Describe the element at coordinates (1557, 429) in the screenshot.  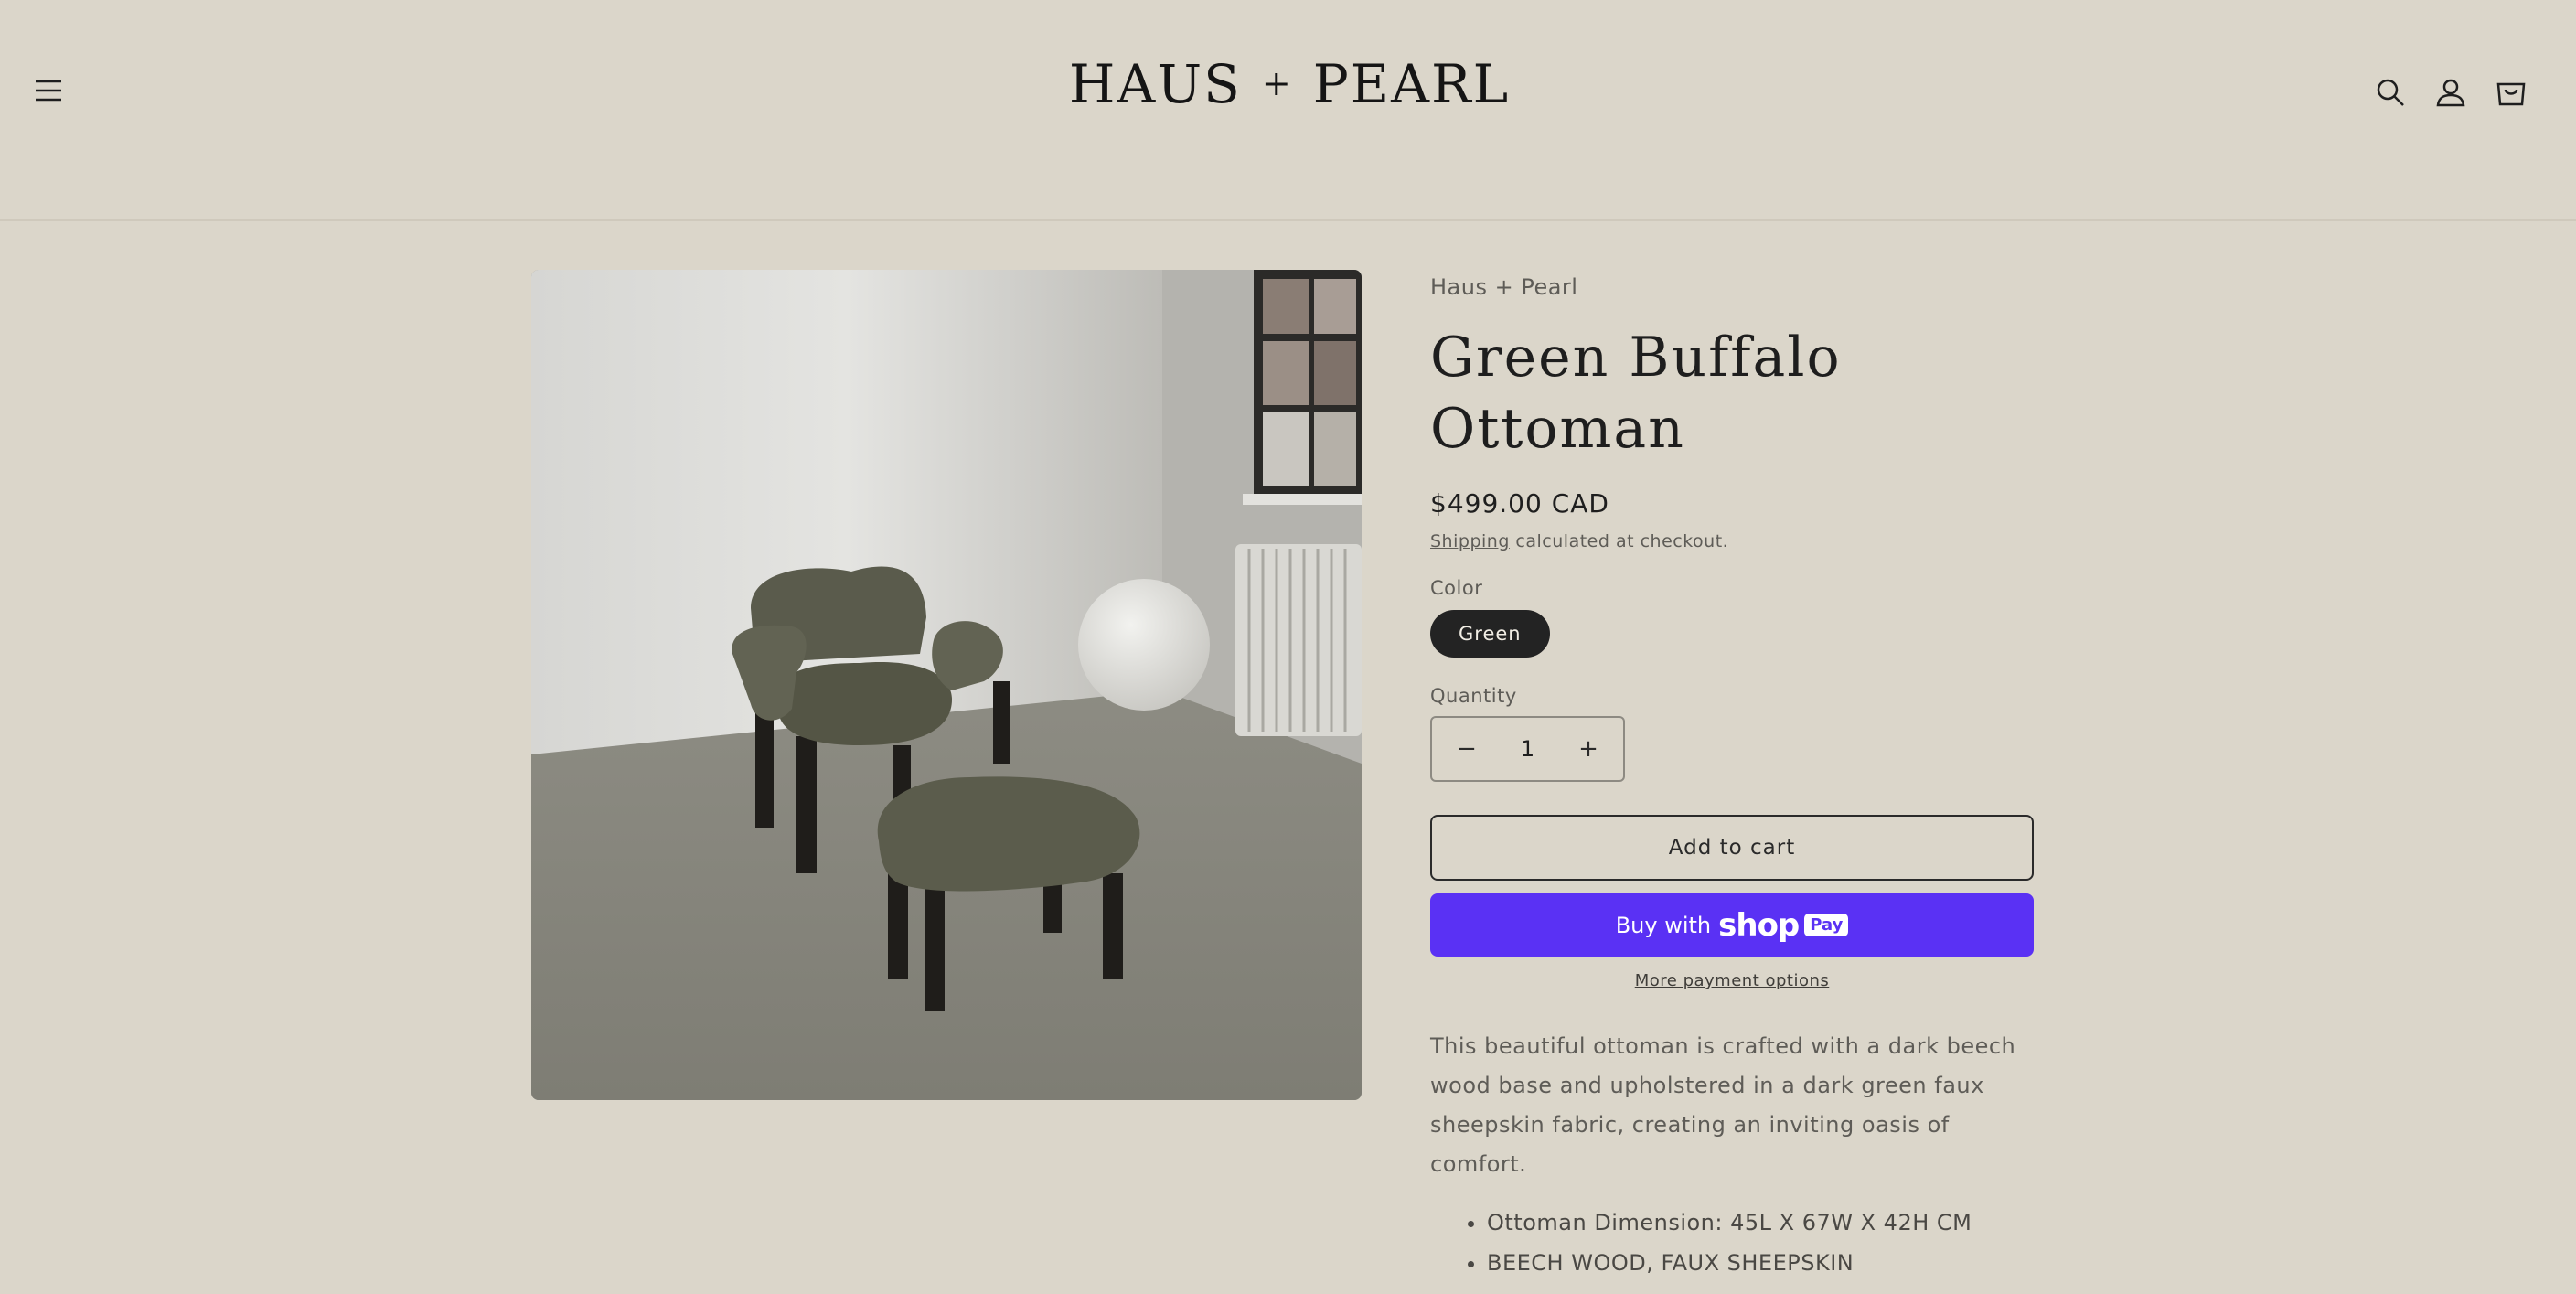
I see `product-title-line2: Ottoman` at that location.